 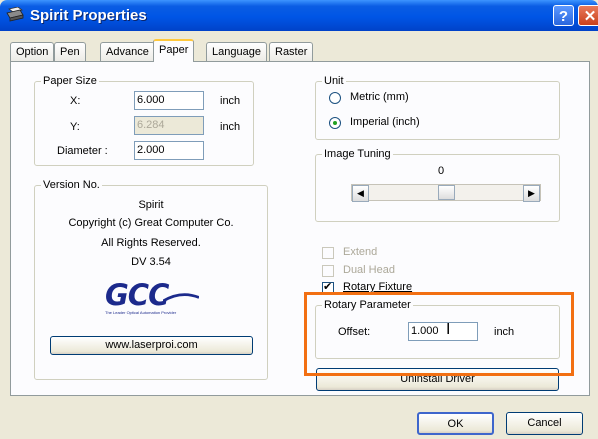 What do you see at coordinates (588, 15) in the screenshot?
I see `close-button: ✕` at bounding box center [588, 15].